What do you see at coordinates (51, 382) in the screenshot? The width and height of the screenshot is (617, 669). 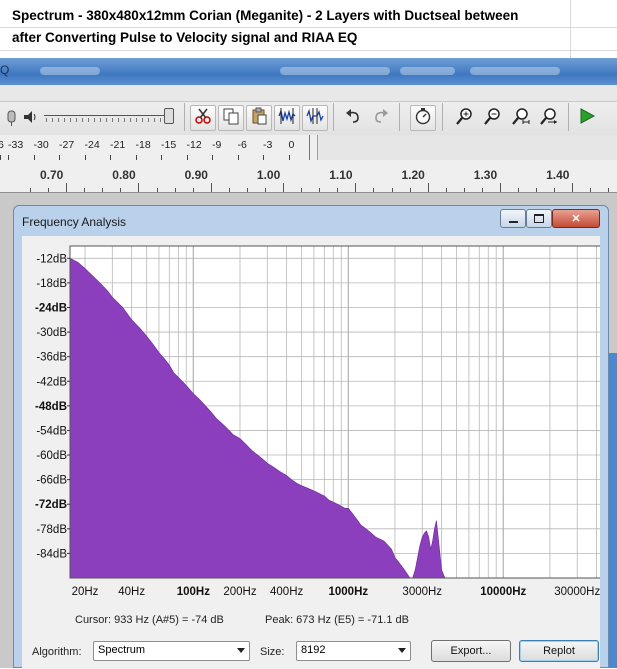 I see `y-tick-label: -42dB` at bounding box center [51, 382].